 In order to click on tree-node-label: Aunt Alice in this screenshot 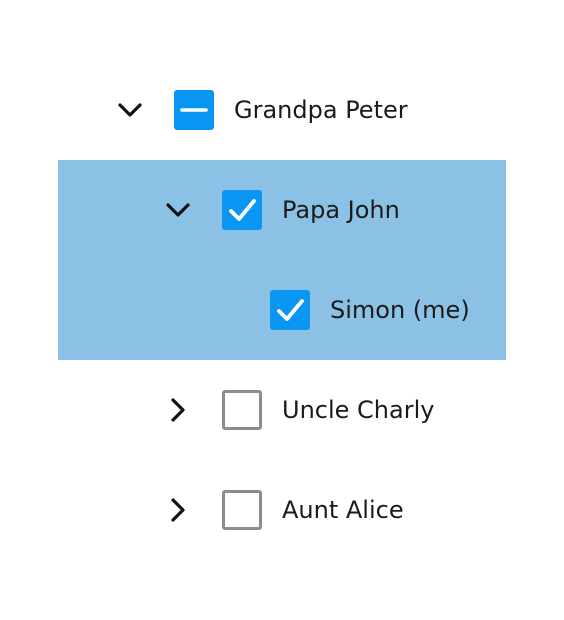, I will do `click(343, 510)`.